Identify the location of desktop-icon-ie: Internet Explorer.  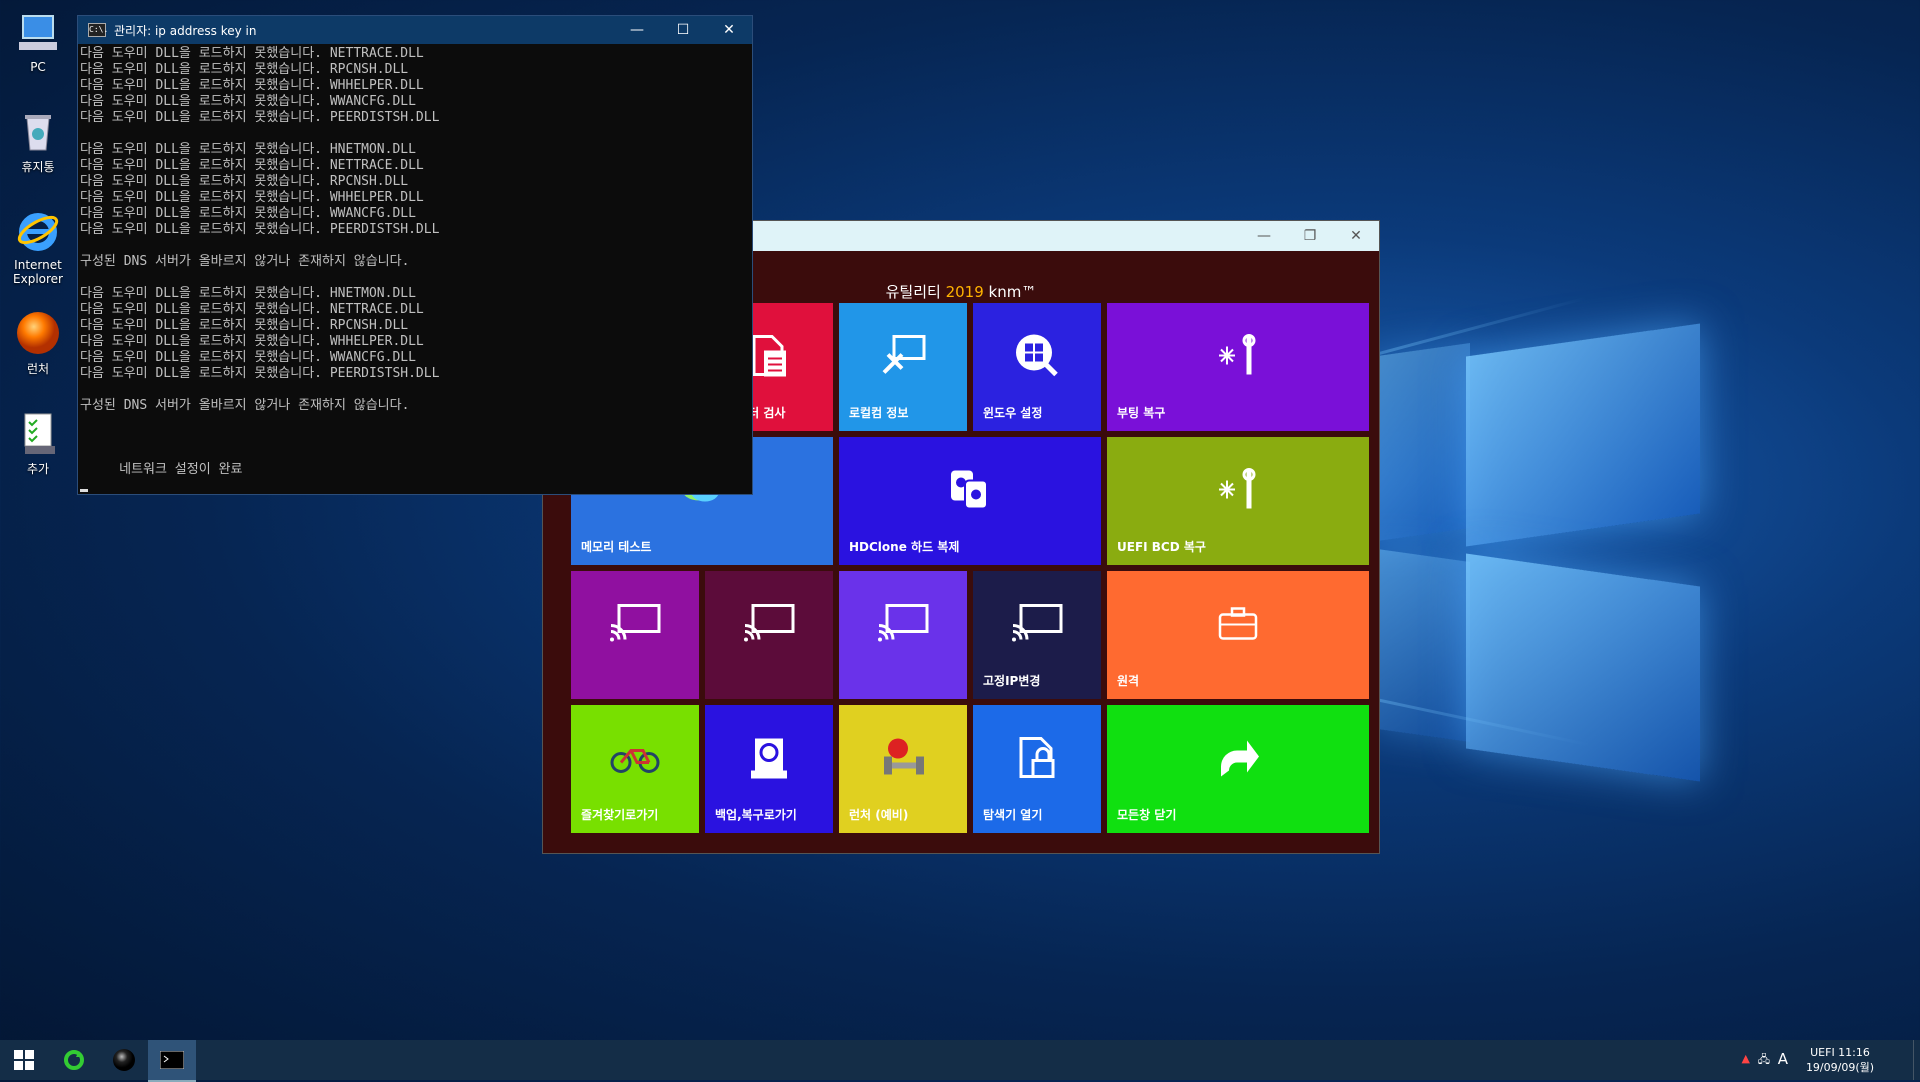
(38, 247).